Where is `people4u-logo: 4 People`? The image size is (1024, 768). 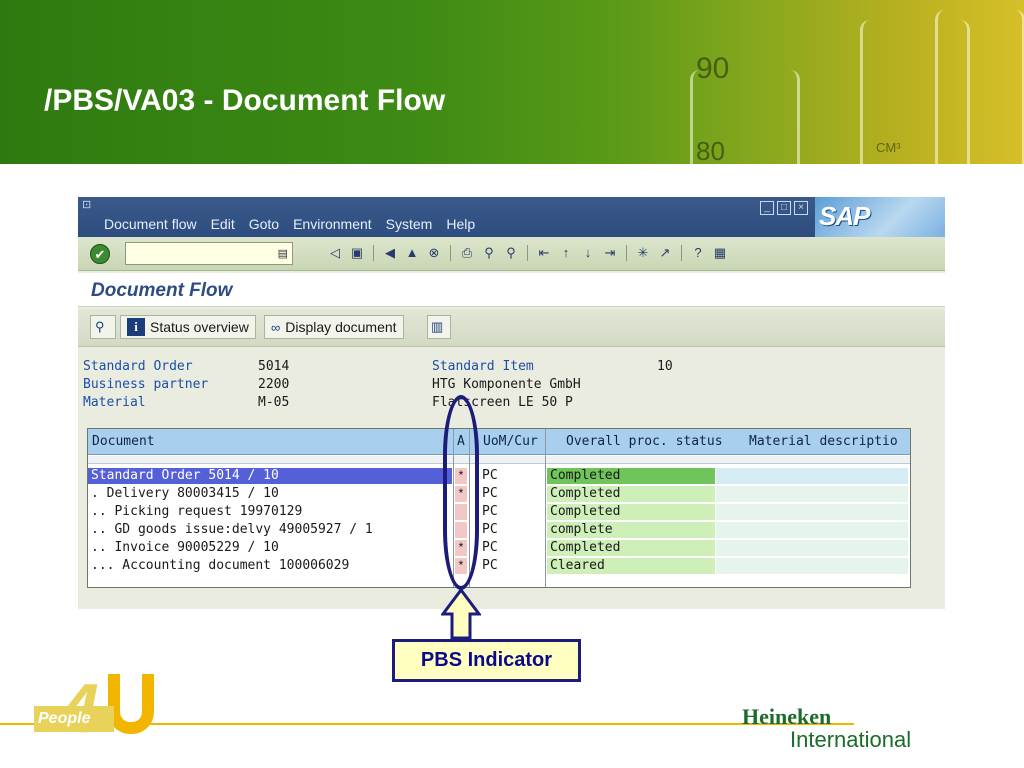
people4u-logo: 4 People is located at coordinates (94, 708).